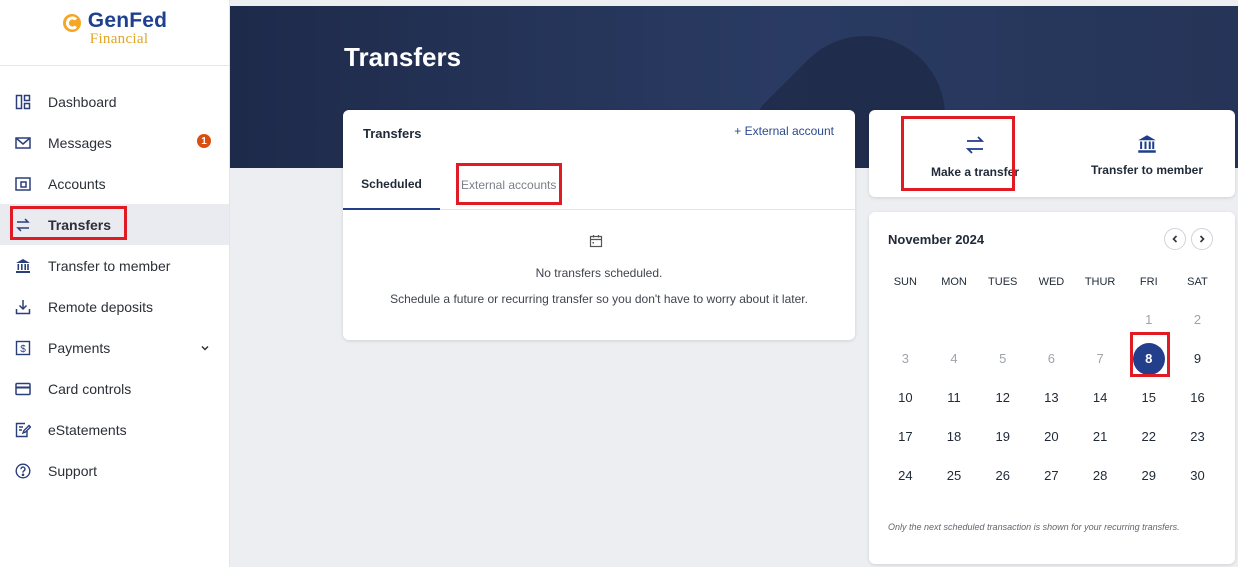  What do you see at coordinates (1197, 475) in the screenshot?
I see `calendar-day: 30` at bounding box center [1197, 475].